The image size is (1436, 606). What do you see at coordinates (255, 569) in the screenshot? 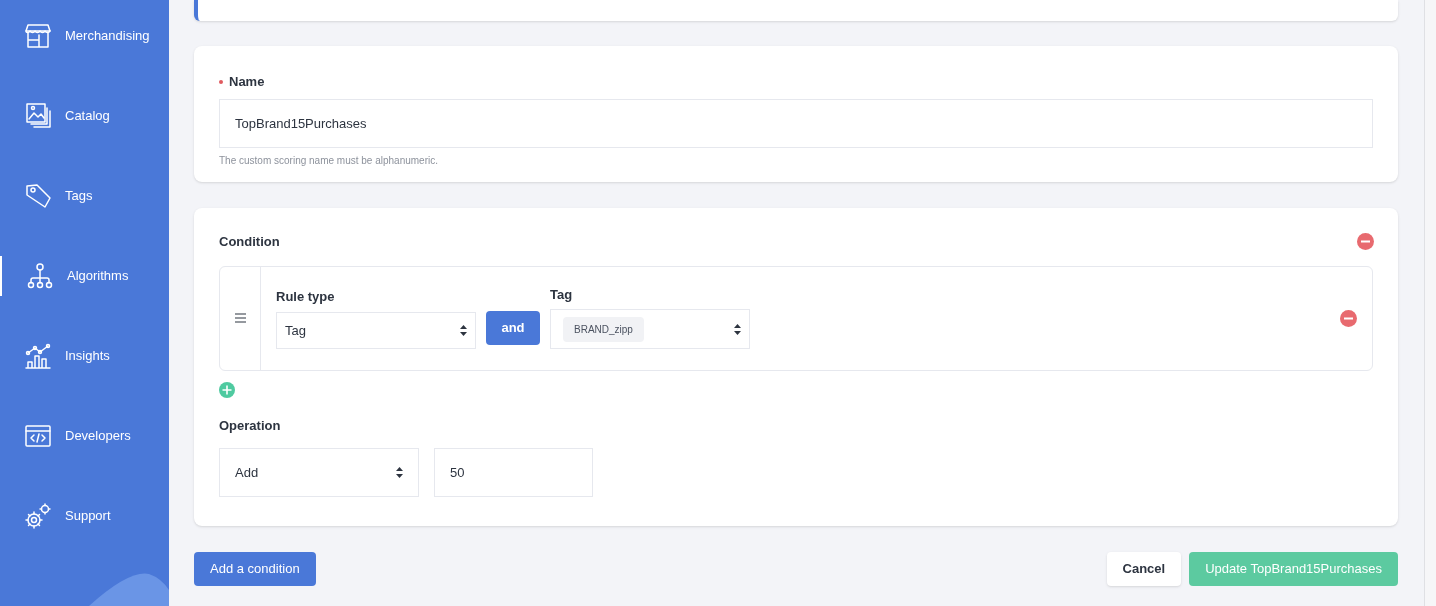
I see `add-condition-button: Add a condition` at bounding box center [255, 569].